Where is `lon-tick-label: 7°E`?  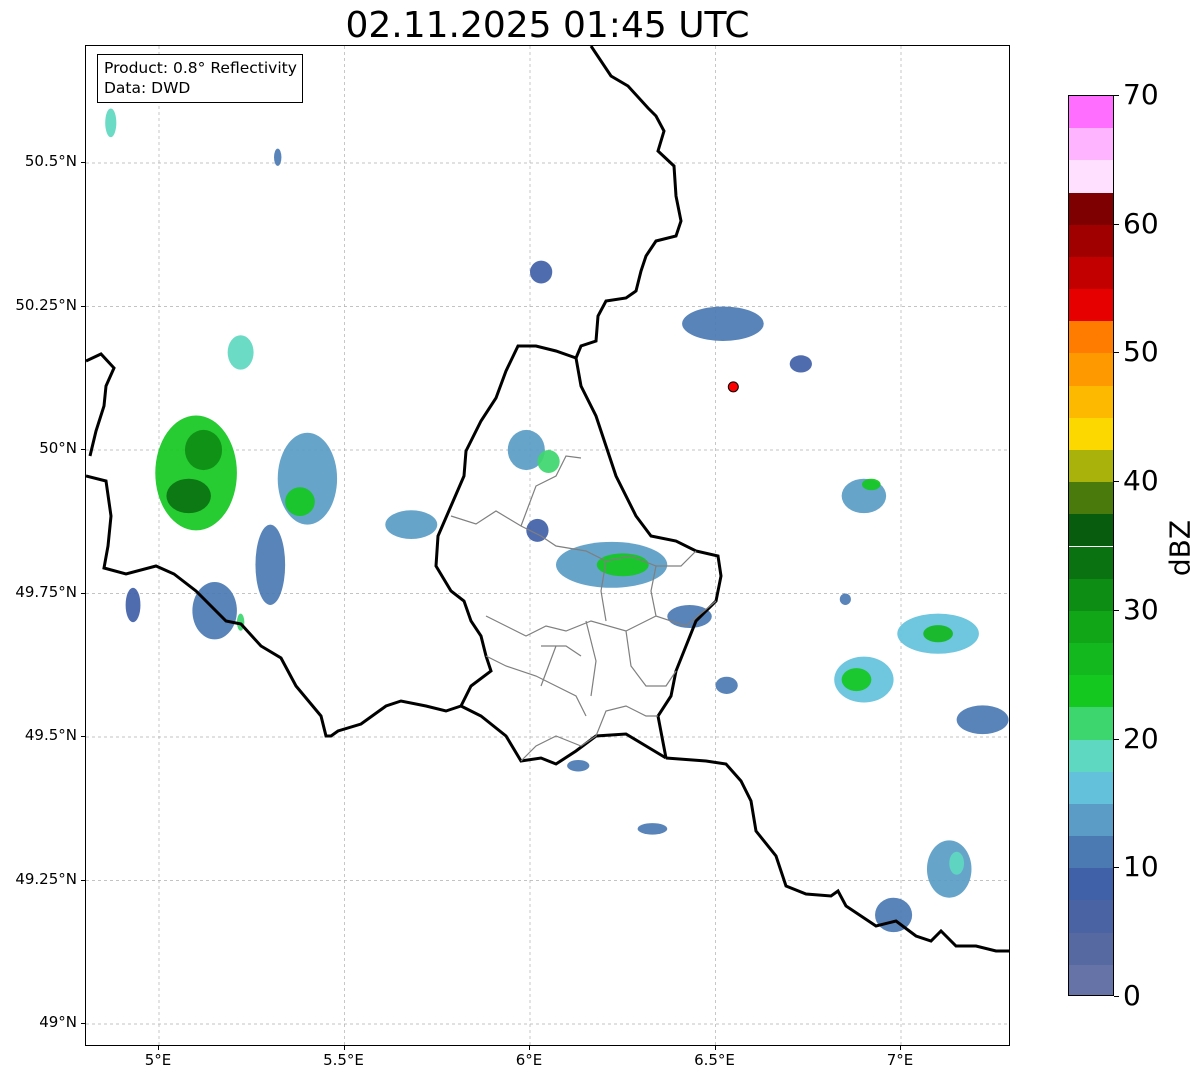 lon-tick-label: 7°E is located at coordinates (900, 1060).